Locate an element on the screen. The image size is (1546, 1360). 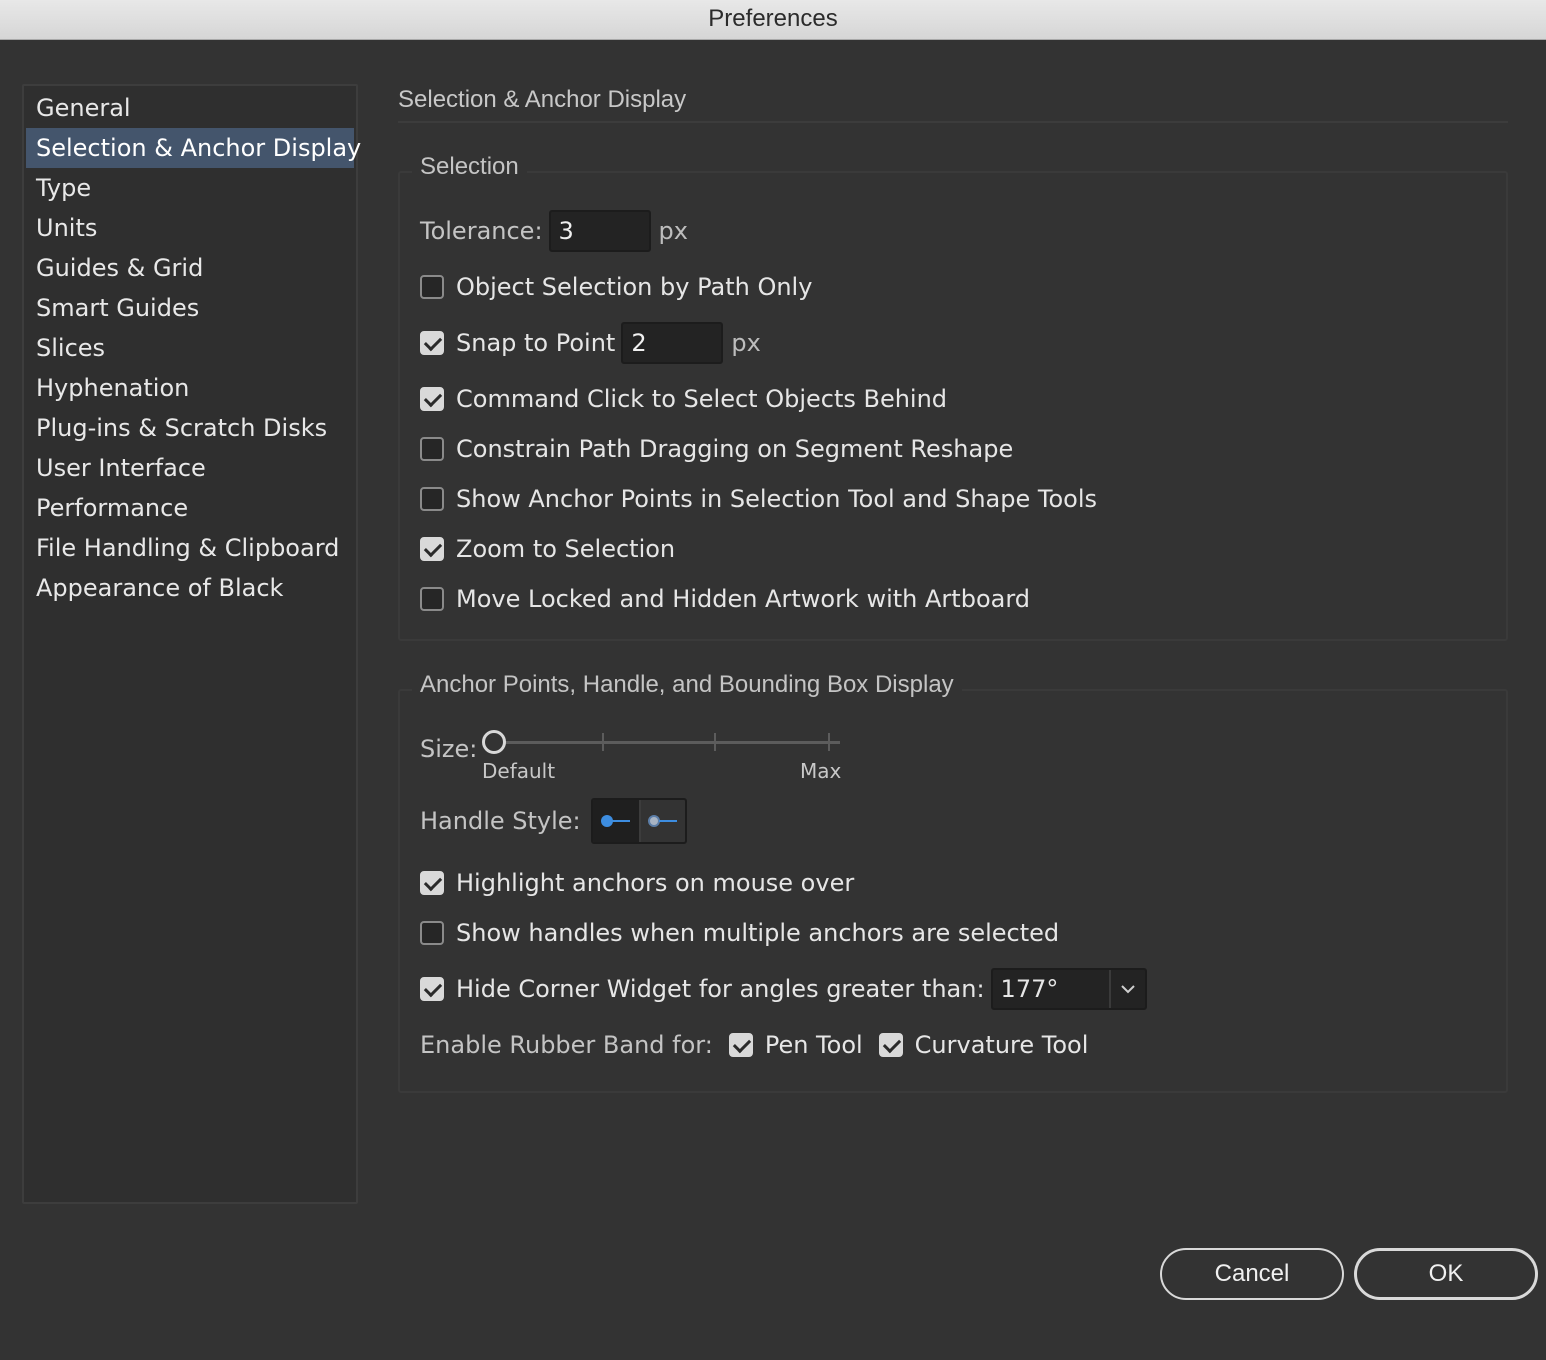
handle-style-toggle is located at coordinates (638, 821).